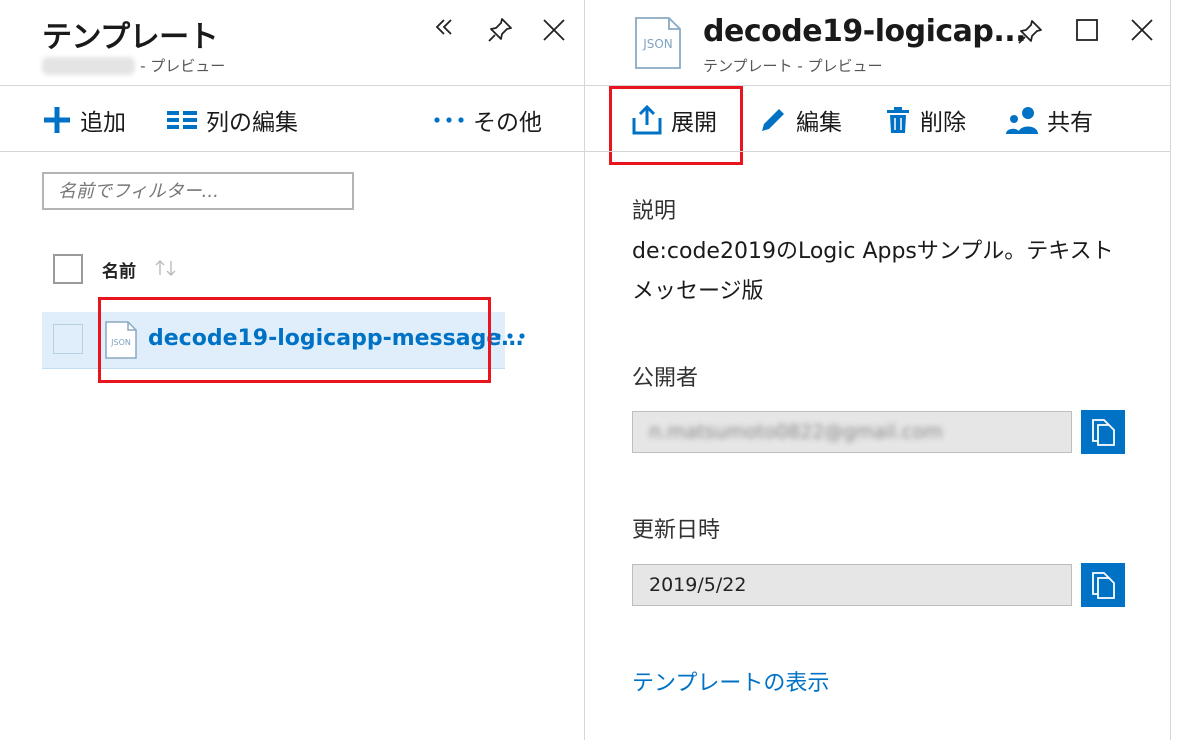 Image resolution: width=1200 pixels, height=740 pixels. Describe the element at coordinates (68, 339) in the screenshot. I see `row-checkbox` at that location.